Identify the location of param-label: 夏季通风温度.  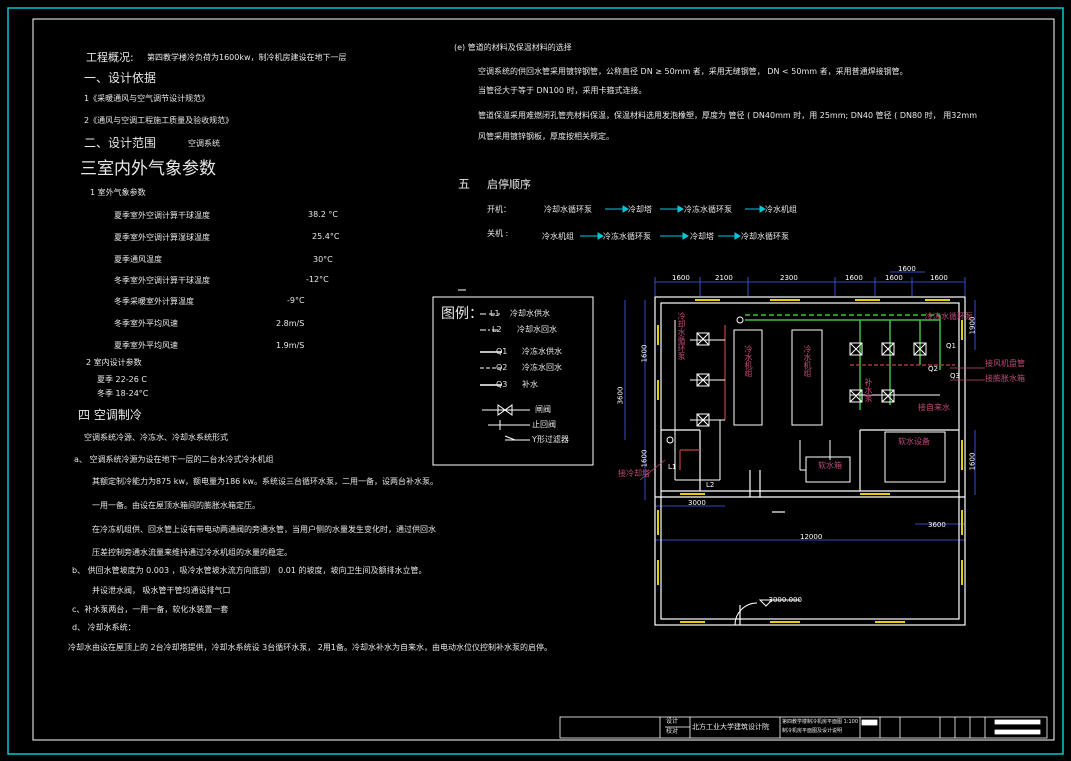
(138, 259).